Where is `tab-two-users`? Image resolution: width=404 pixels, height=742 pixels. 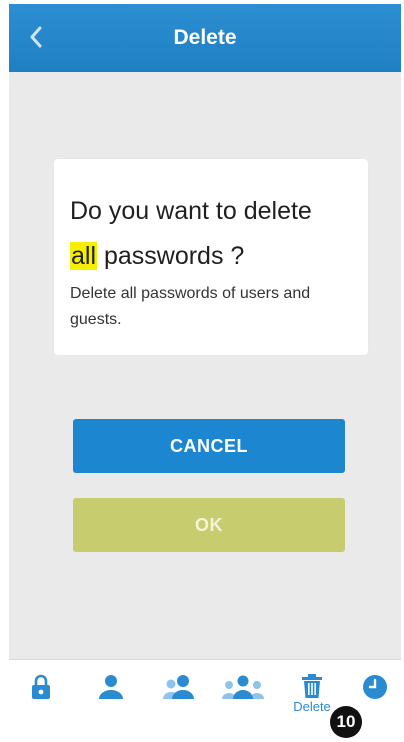 tab-two-users is located at coordinates (179, 696).